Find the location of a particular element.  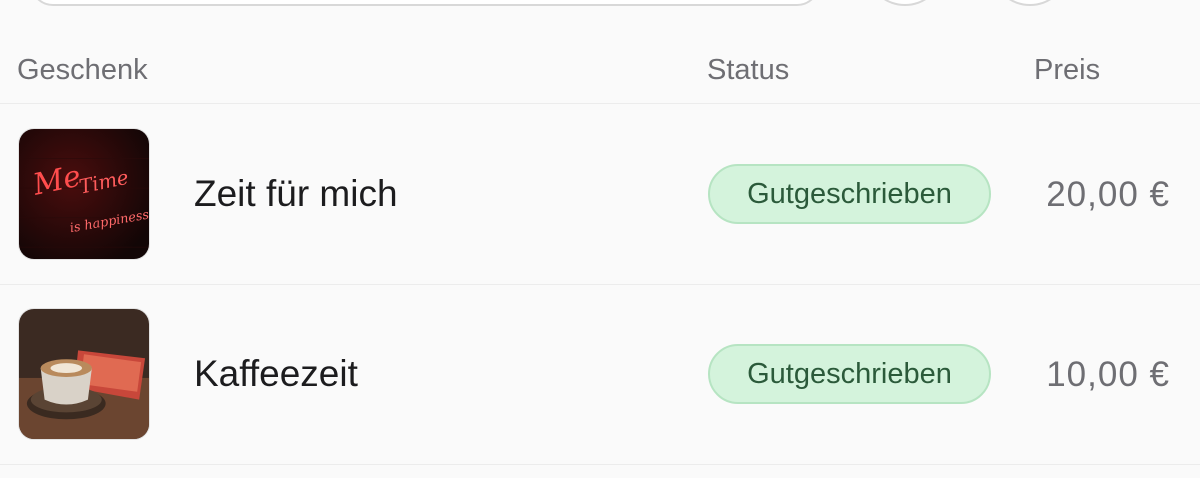

header-gift: Geschenk is located at coordinates (82, 70).